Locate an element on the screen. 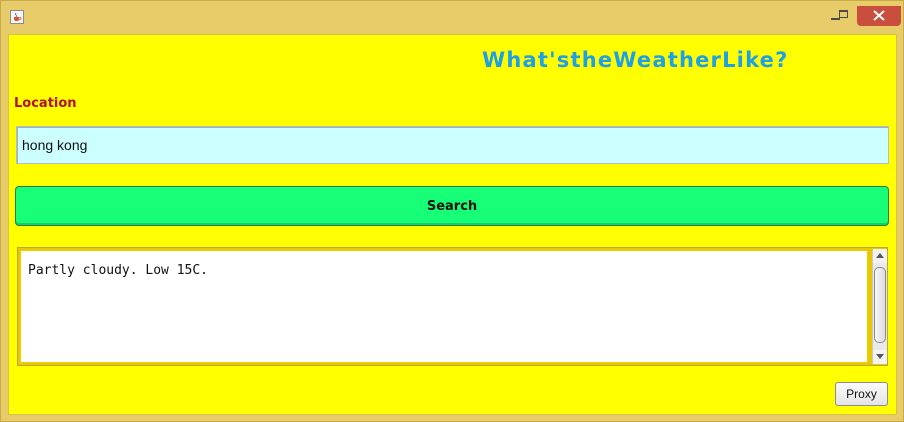 This screenshot has height=422, width=904. search-button: Search is located at coordinates (452, 206).